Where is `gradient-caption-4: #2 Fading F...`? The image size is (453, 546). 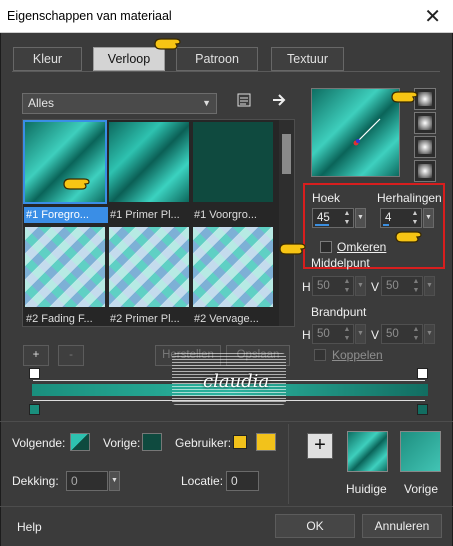
gradient-caption-4: #2 Fading F... is located at coordinates (59, 319).